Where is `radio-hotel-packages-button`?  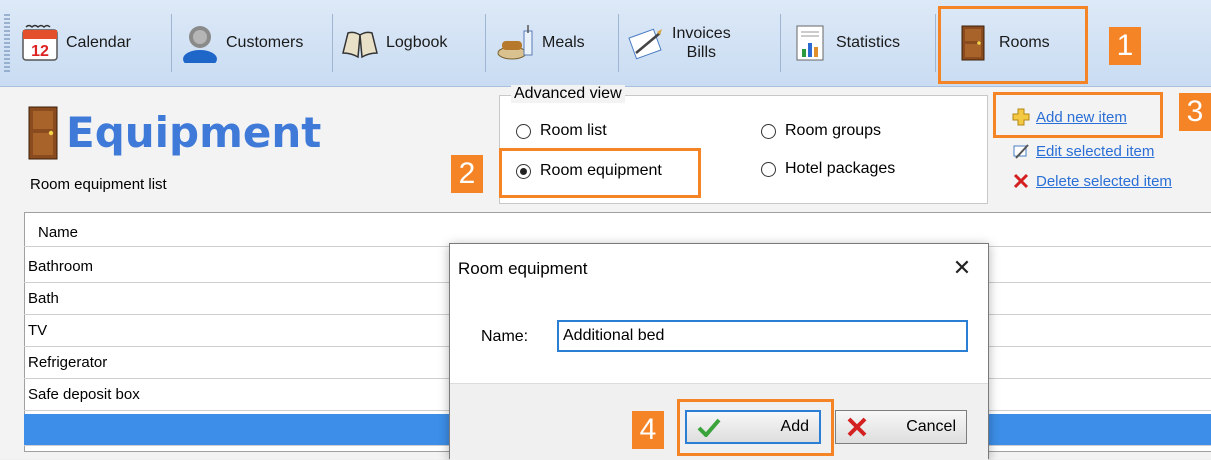
radio-hotel-packages-button is located at coordinates (768, 169).